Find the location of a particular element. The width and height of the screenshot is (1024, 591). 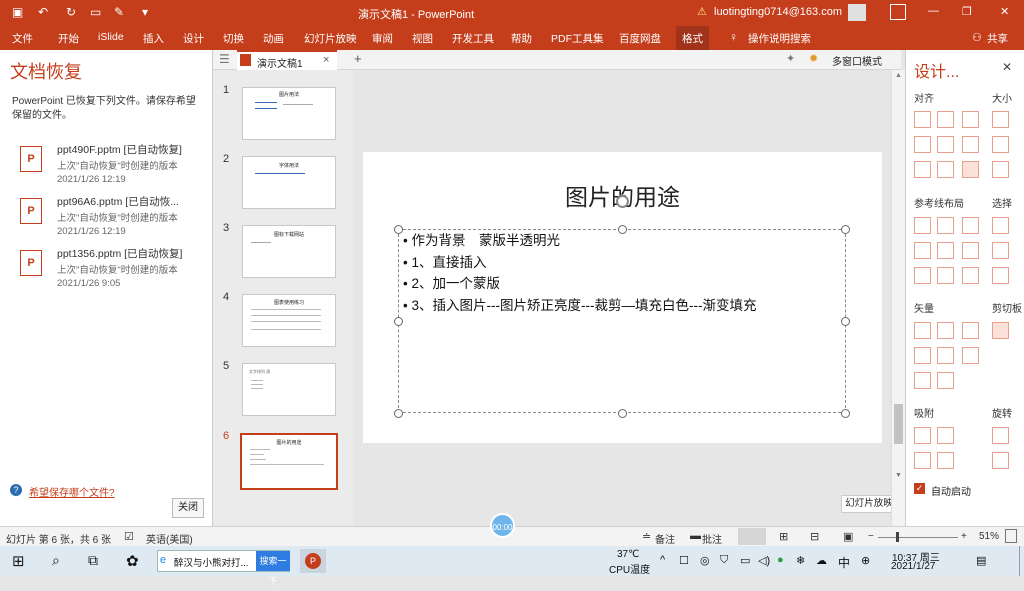

restore-button: ❐ is located at coordinates (967, 11).